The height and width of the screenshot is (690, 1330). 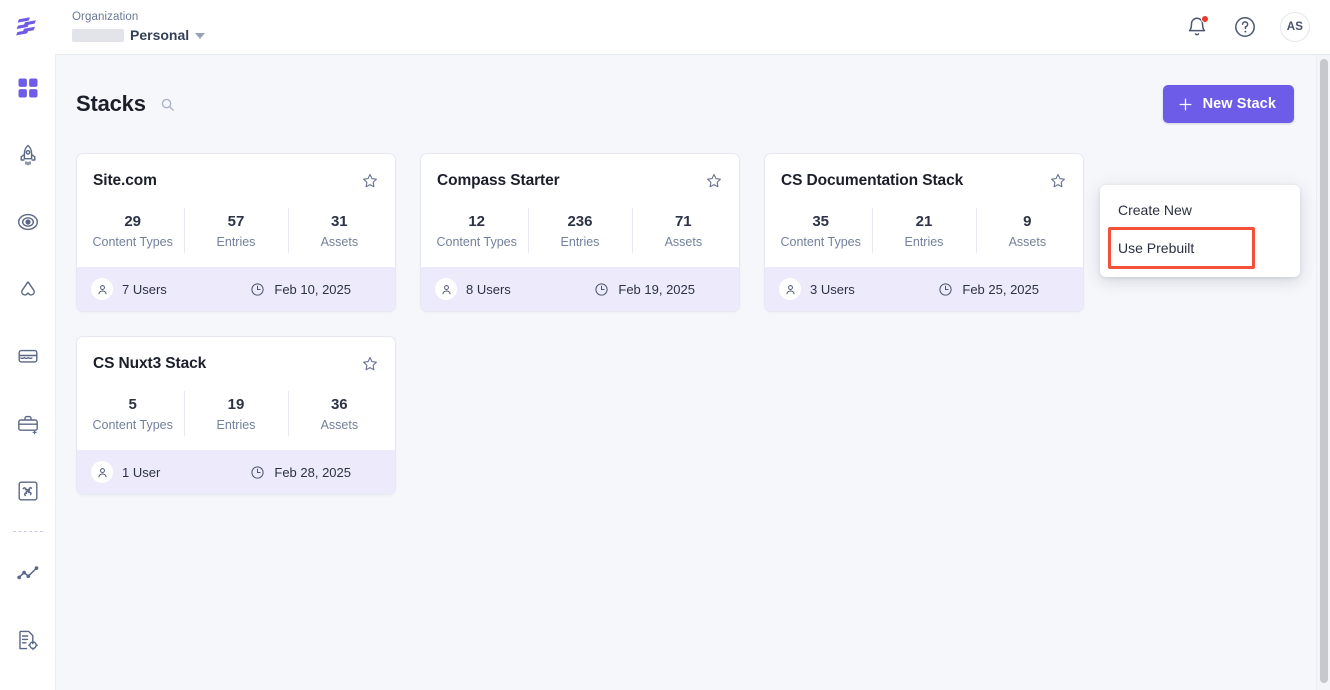 I want to click on sidebar-item-stacks, so click(x=28, y=87).